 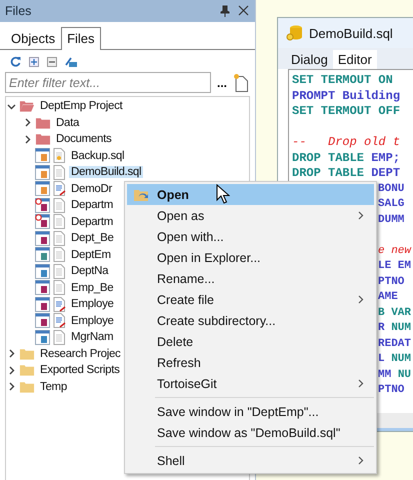 I want to click on code-text: BONU, so click(x=391, y=189).